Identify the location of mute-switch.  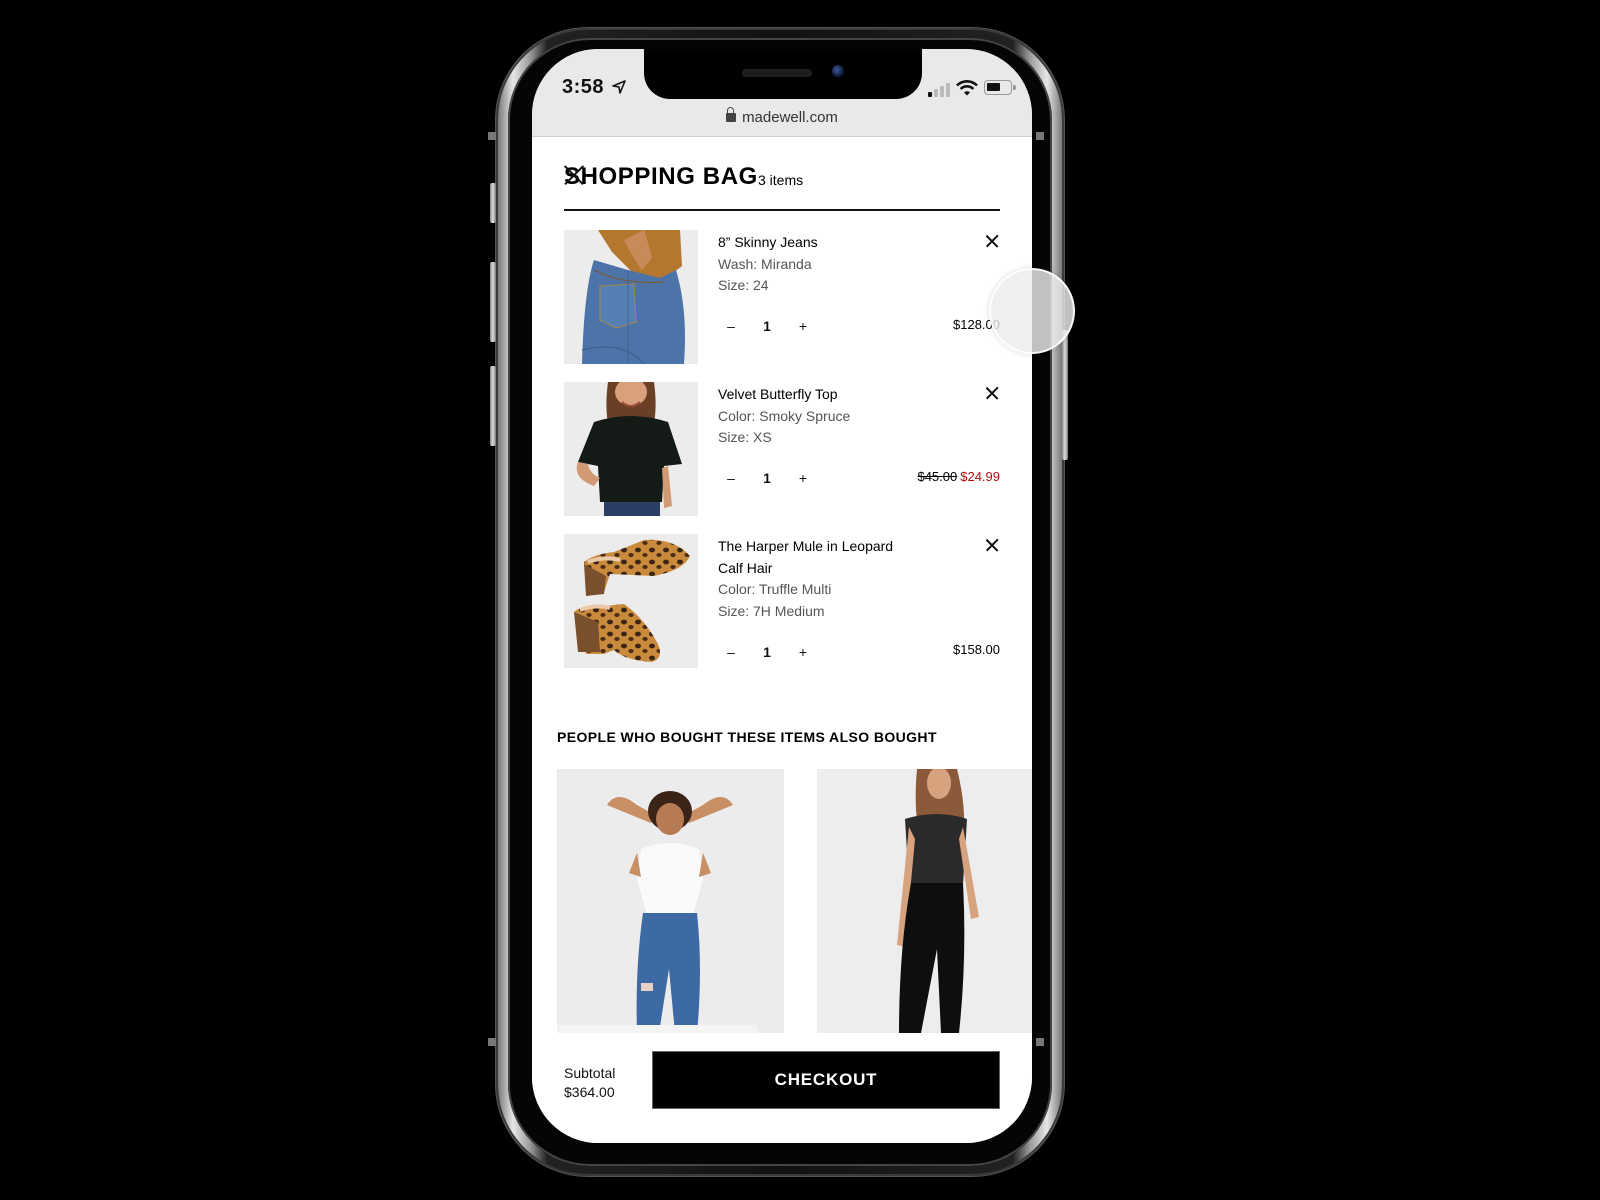
(493, 203).